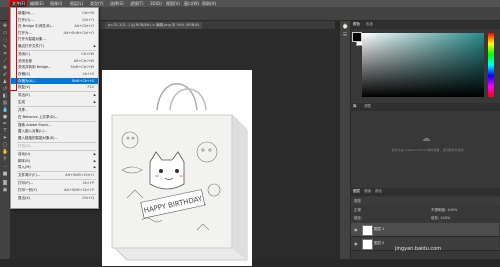 This screenshot has width=500, height=267. I want to click on blend-mode-select: 正常, so click(357, 210).